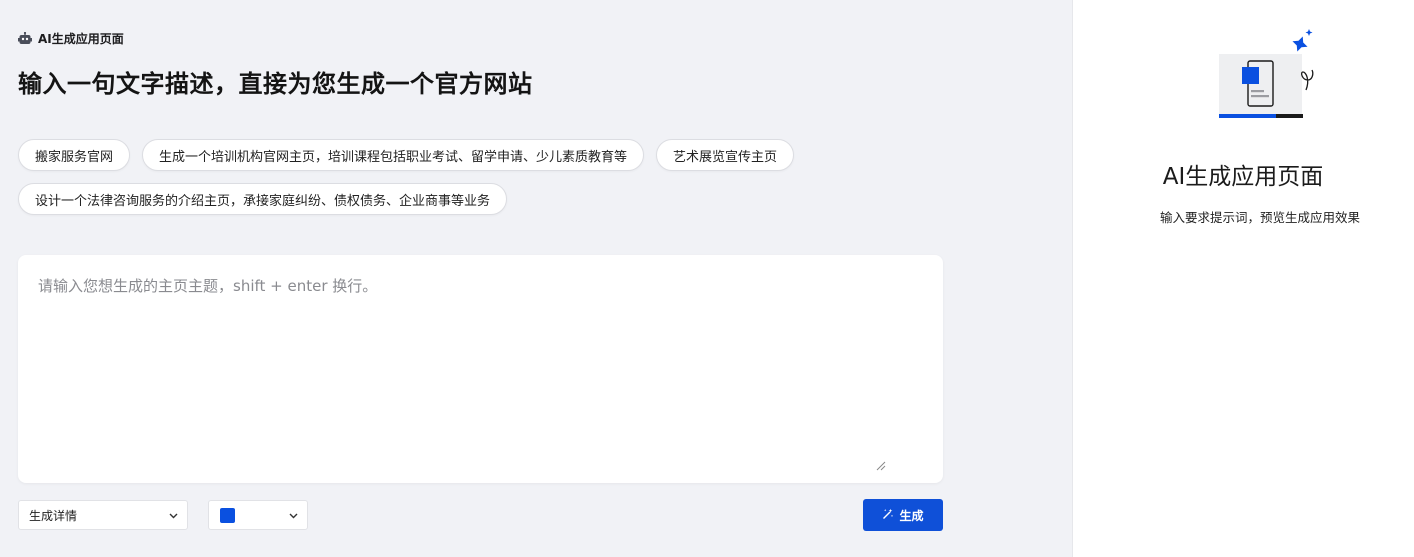  Describe the element at coordinates (888, 515) in the screenshot. I see `magic-wand-icon` at that location.